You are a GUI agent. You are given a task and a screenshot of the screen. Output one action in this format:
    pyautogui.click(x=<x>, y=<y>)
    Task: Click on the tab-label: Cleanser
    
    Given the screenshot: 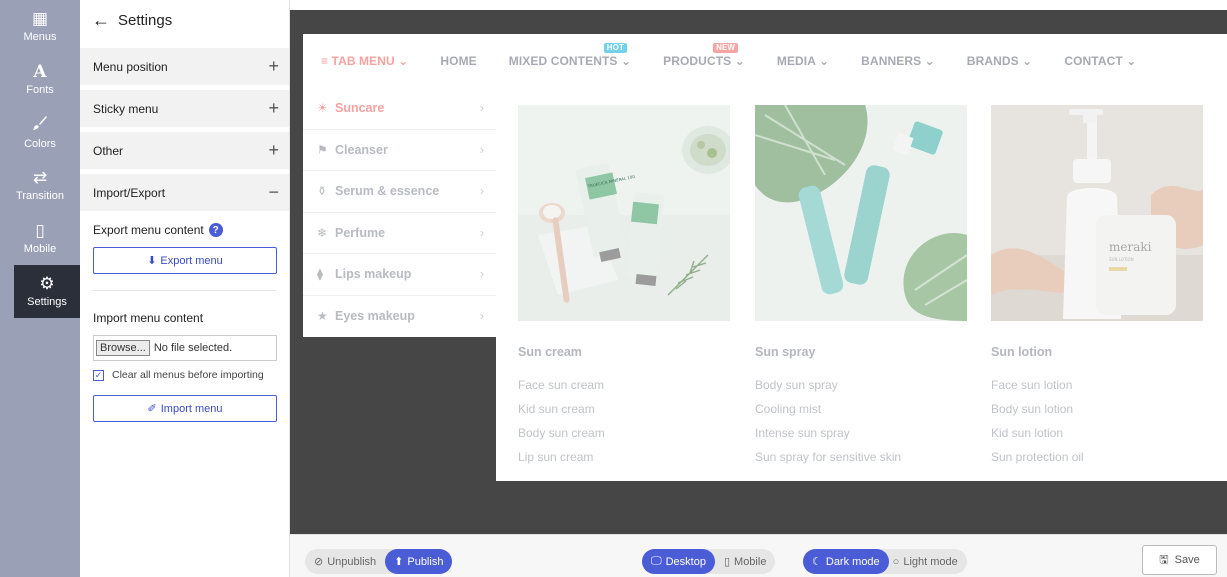 What is the action you would take?
    pyautogui.click(x=361, y=149)
    